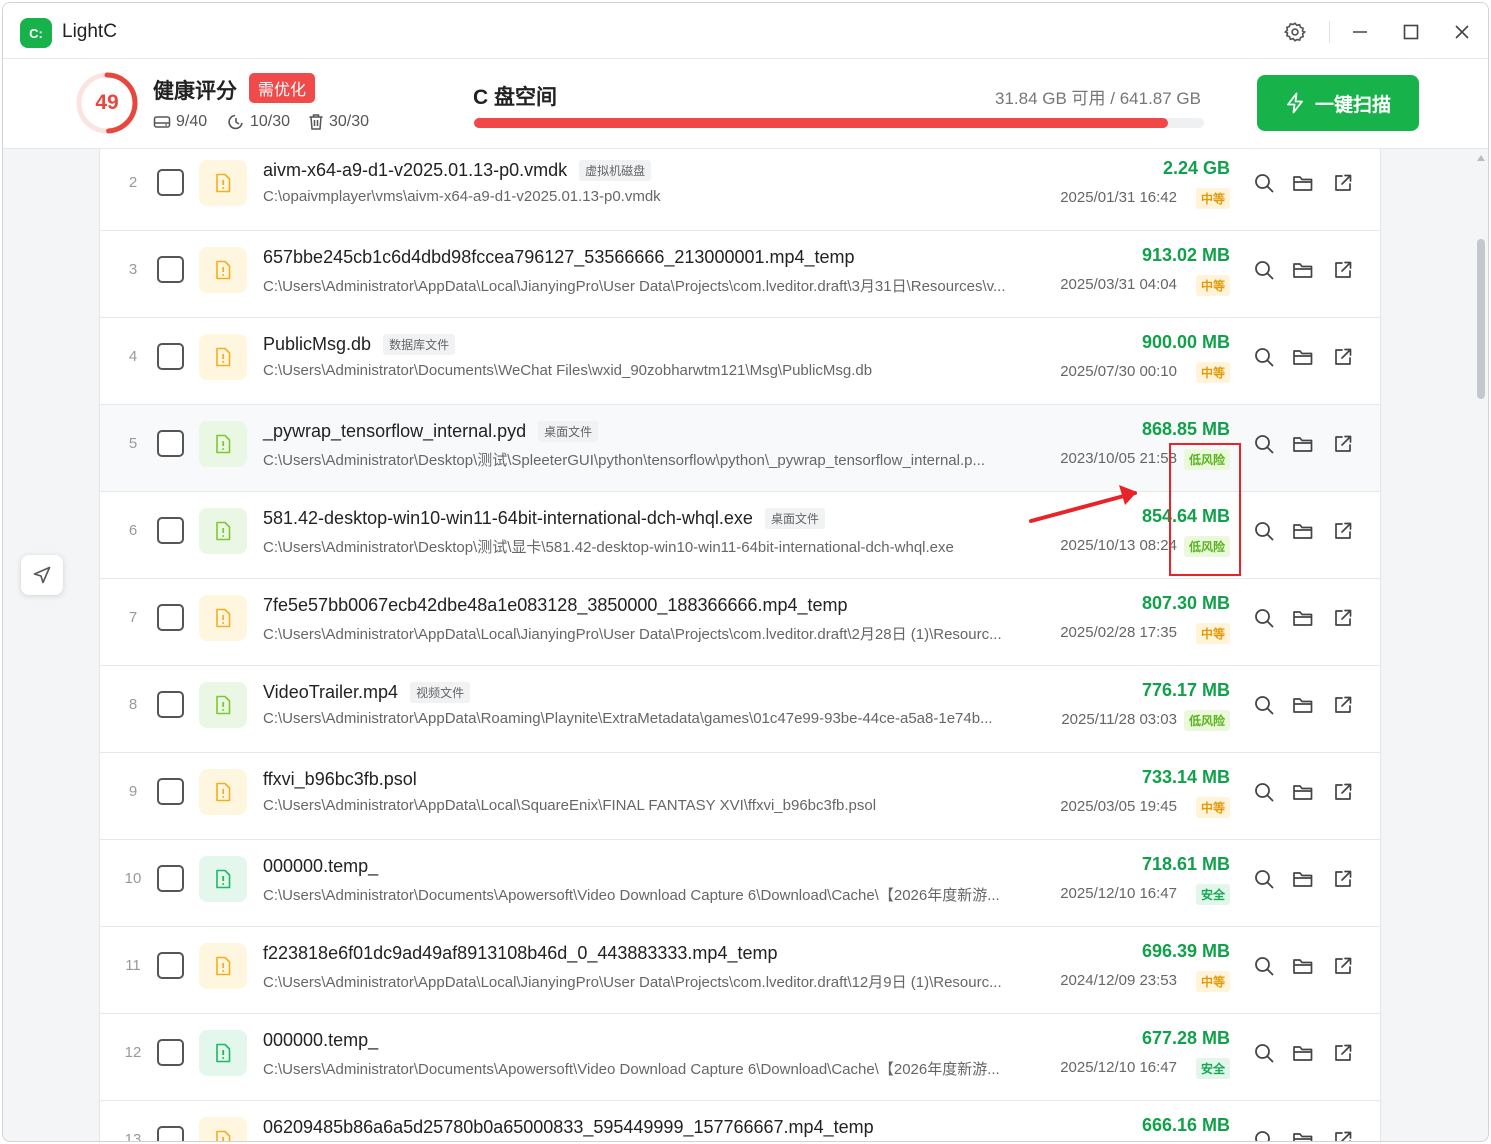 The height and width of the screenshot is (1144, 1491). Describe the element at coordinates (1212, 1068) in the screenshot. I see `risk-badge: 安全` at that location.